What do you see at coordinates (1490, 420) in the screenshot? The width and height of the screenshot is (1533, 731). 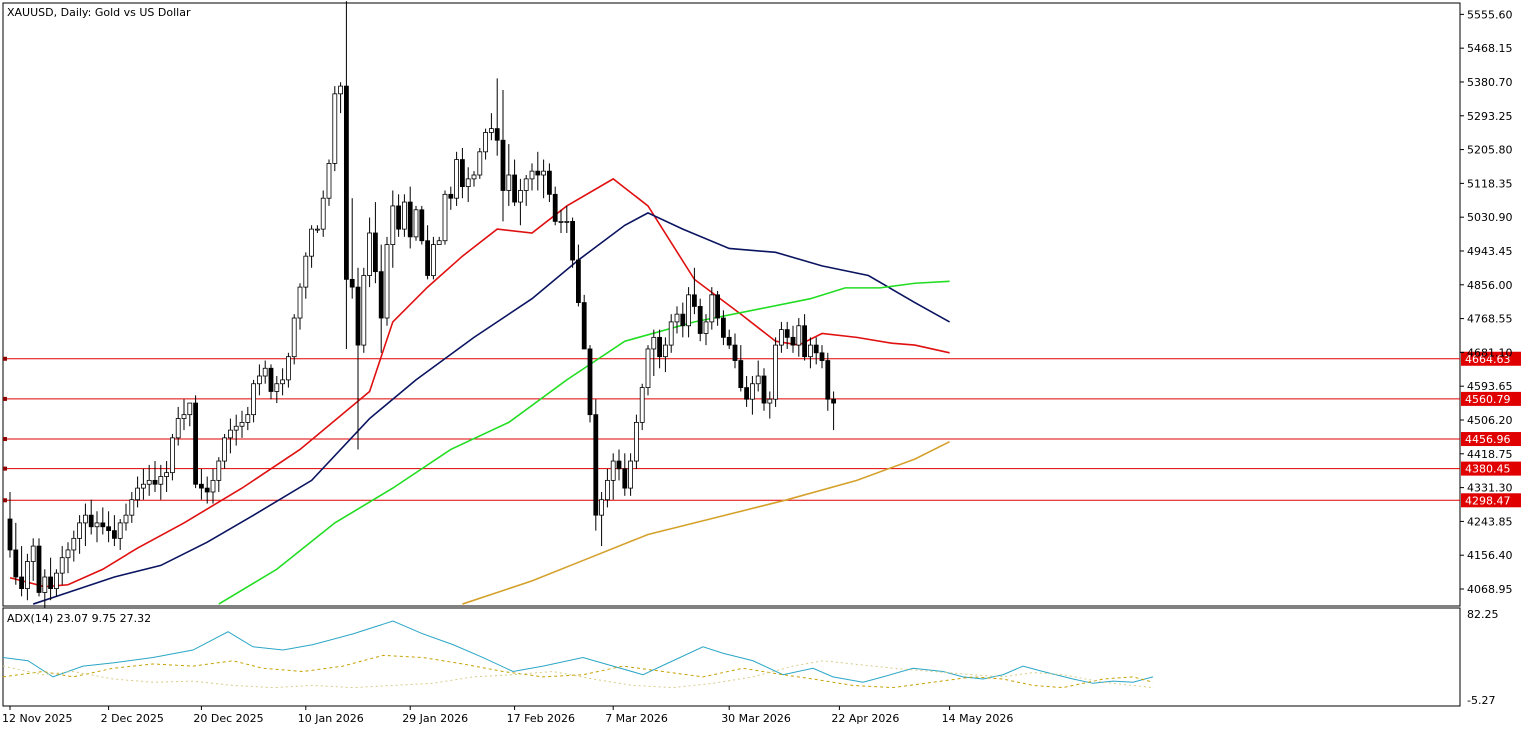 I see `price-tick-label: 4506.20` at bounding box center [1490, 420].